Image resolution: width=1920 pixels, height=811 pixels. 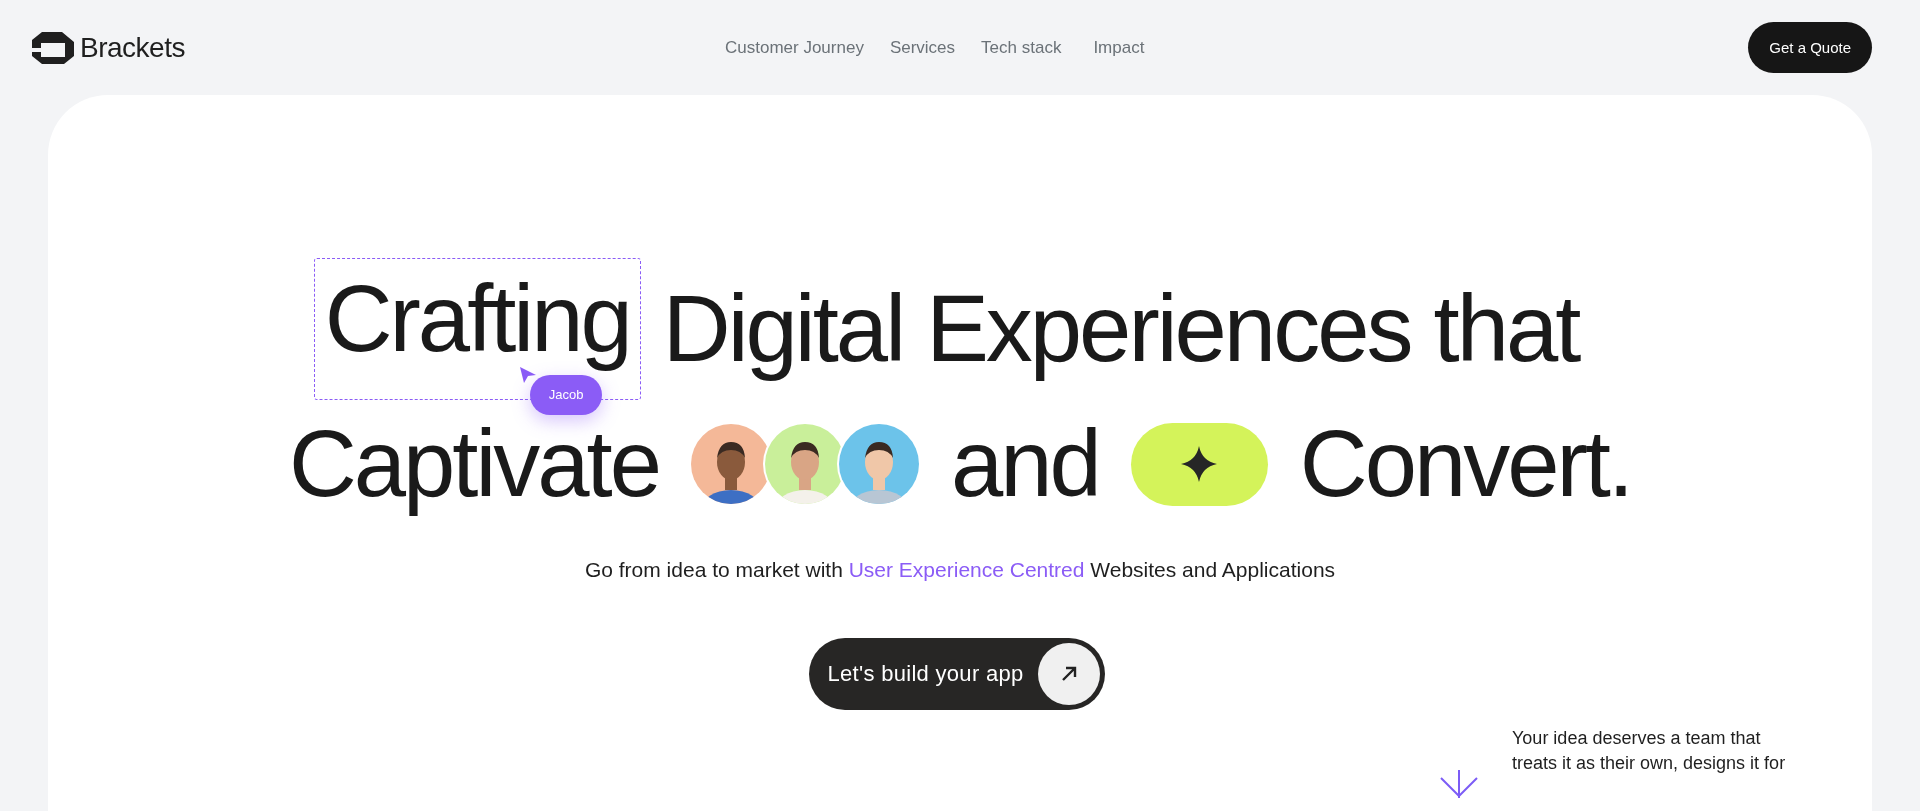 What do you see at coordinates (960, 570) in the screenshot?
I see `subtitle: Go from idea to market with User Experience Centred Websites and Applications` at bounding box center [960, 570].